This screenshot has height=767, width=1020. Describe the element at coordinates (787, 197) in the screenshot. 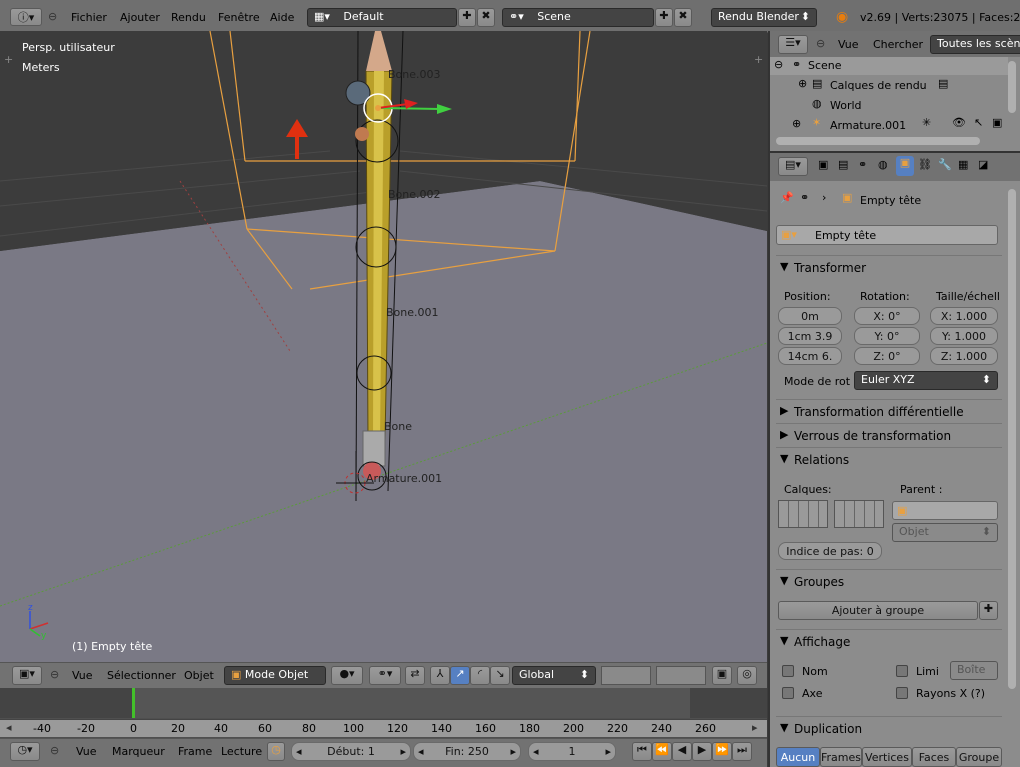

I see `pin-icon: 📌` at that location.